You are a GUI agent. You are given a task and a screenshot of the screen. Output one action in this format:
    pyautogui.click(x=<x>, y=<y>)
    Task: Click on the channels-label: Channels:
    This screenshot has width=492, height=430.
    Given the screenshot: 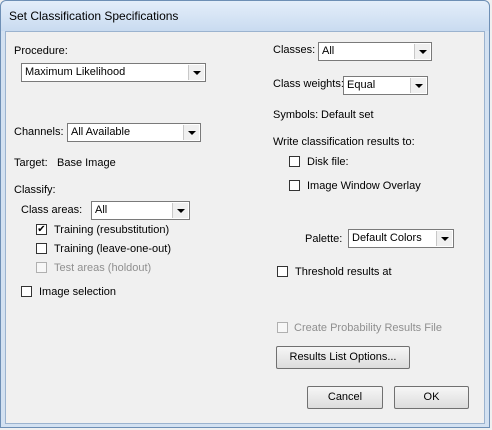 What is the action you would take?
    pyautogui.click(x=39, y=132)
    